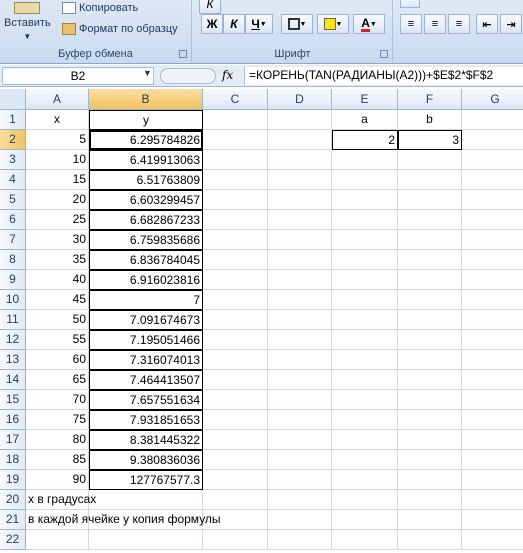 Image resolution: width=523 pixels, height=553 pixels. Describe the element at coordinates (430, 220) in the screenshot. I see `cell-F6` at that location.